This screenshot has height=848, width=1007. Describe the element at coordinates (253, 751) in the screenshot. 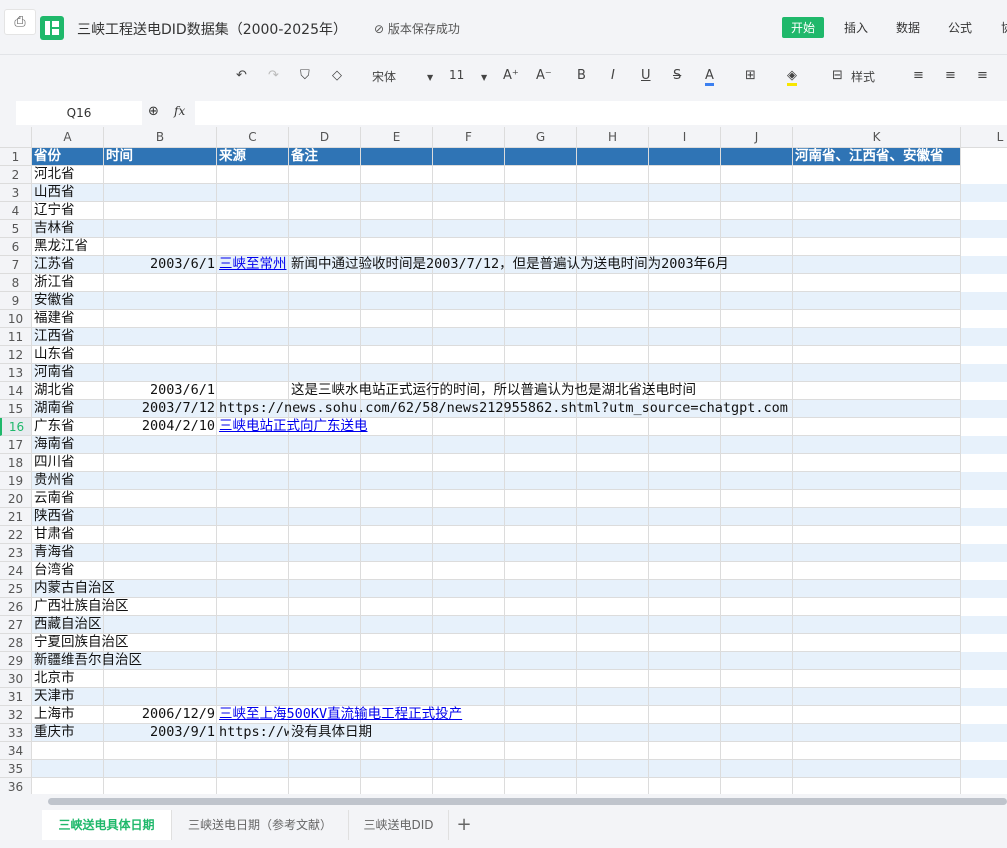

I see `cell-C34` at that location.